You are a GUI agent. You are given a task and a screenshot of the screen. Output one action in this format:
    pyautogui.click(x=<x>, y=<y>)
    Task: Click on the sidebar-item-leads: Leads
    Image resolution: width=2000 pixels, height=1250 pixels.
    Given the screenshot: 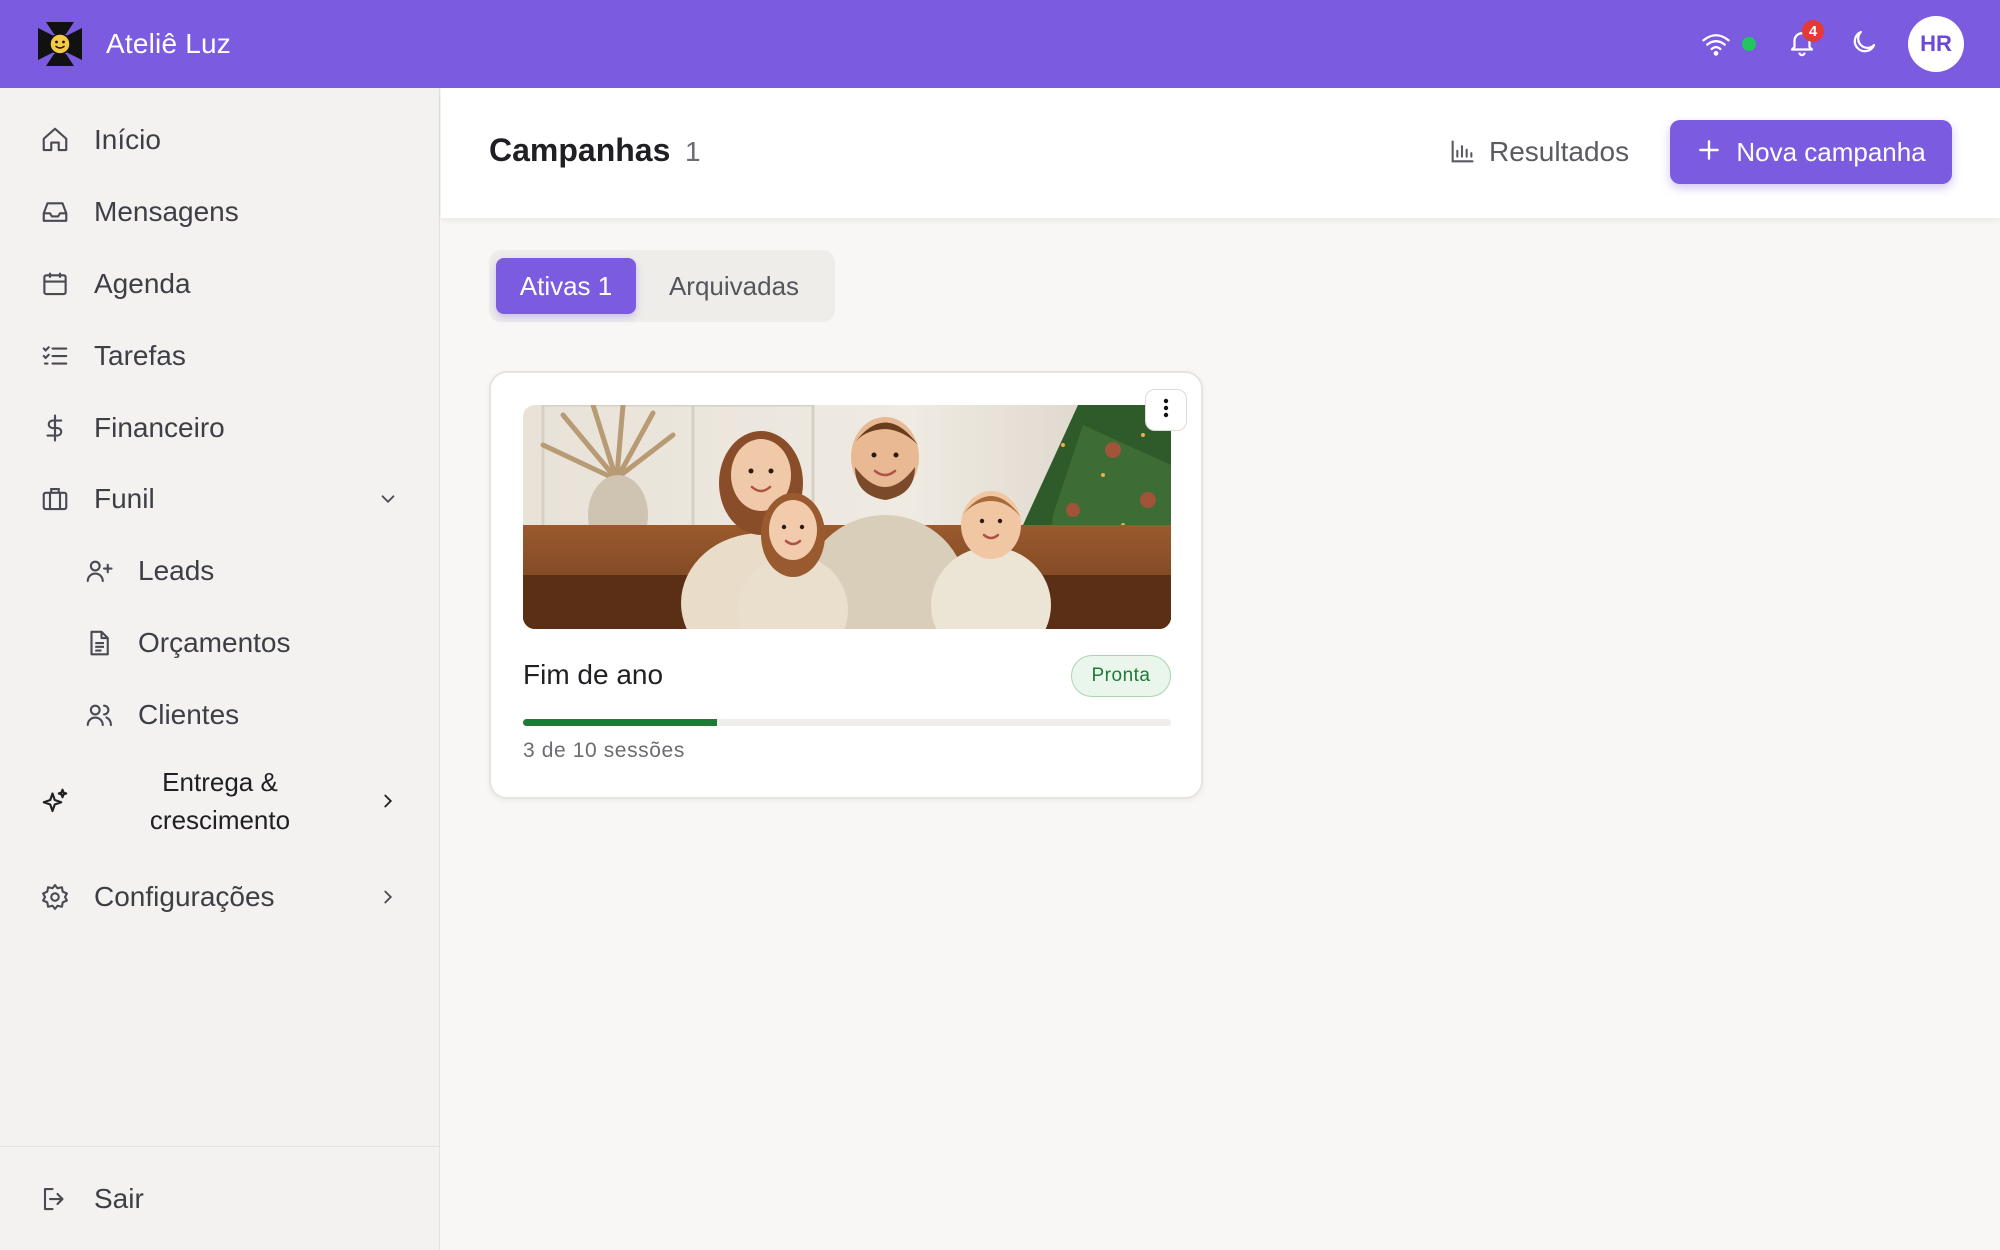 What is the action you would take?
    pyautogui.click(x=220, y=571)
    